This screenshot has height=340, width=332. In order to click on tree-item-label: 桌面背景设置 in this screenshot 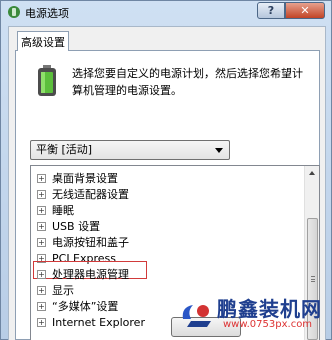, I will do `click(85, 178)`.